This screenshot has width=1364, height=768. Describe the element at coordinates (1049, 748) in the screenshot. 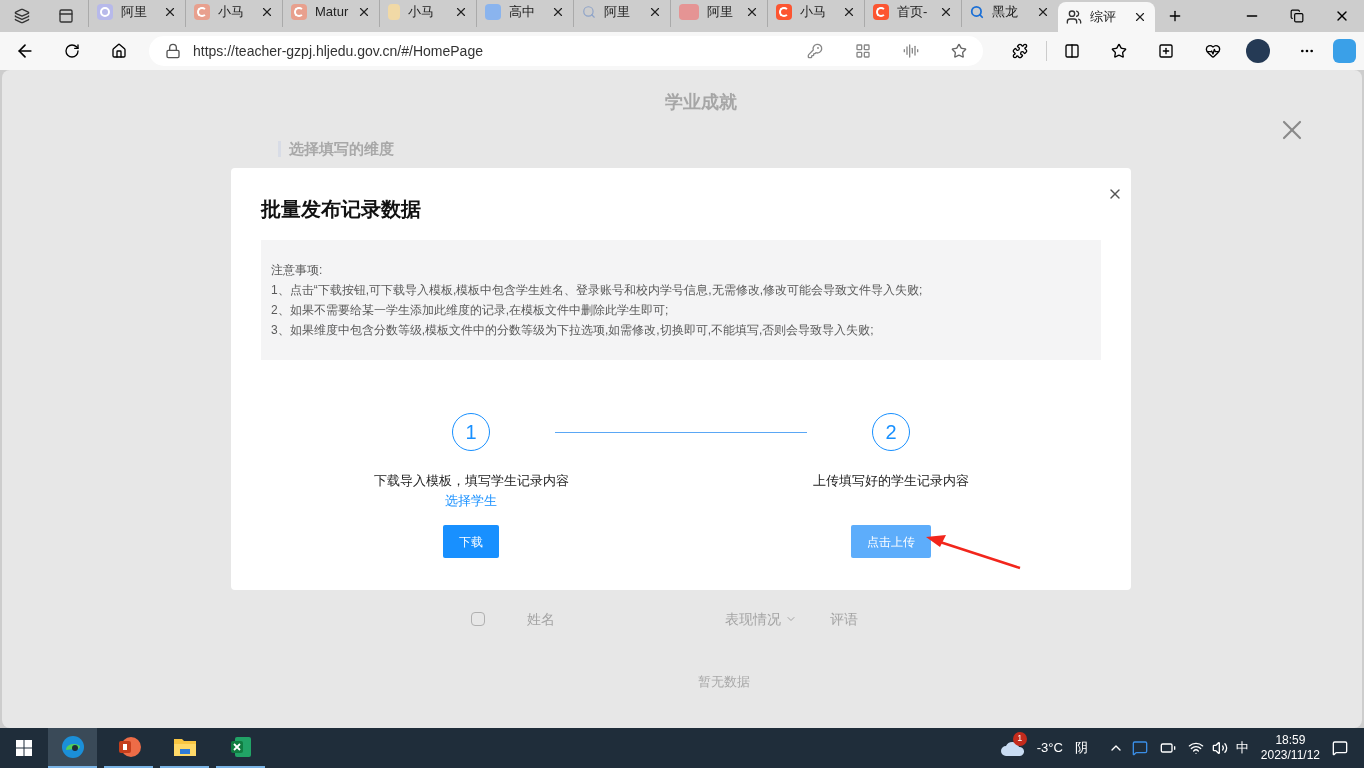

I see `temperature-text: -3°C` at that location.